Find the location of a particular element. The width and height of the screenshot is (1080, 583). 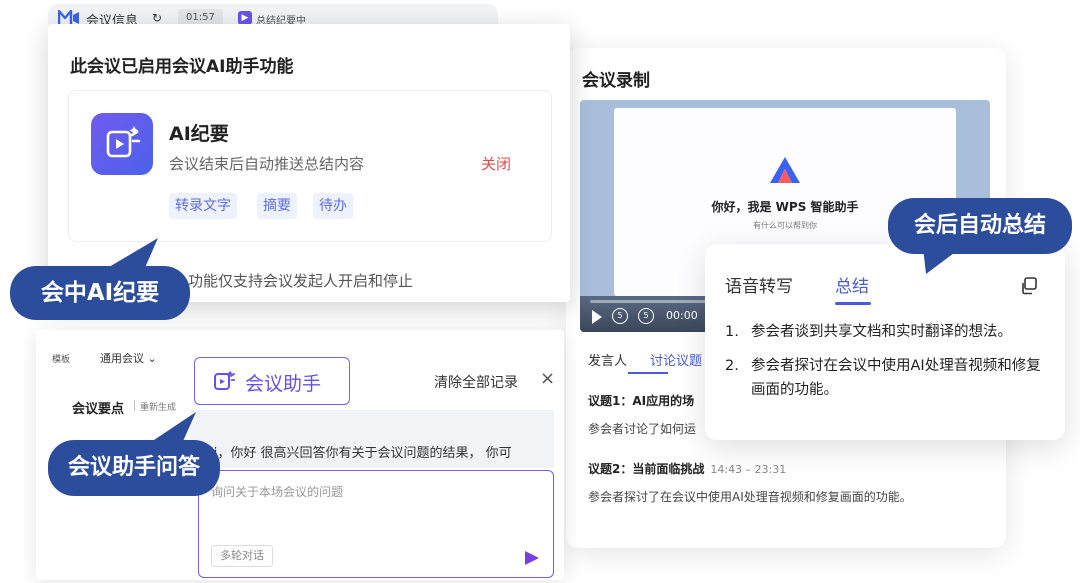

dialog-title: 此会议已启用会议AI助手功能 is located at coordinates (182, 67).